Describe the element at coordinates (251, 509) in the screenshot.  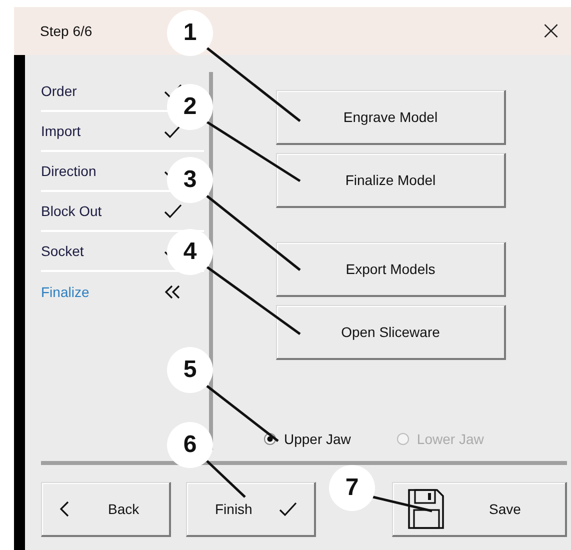
I see `footer-button: Finish` at that location.